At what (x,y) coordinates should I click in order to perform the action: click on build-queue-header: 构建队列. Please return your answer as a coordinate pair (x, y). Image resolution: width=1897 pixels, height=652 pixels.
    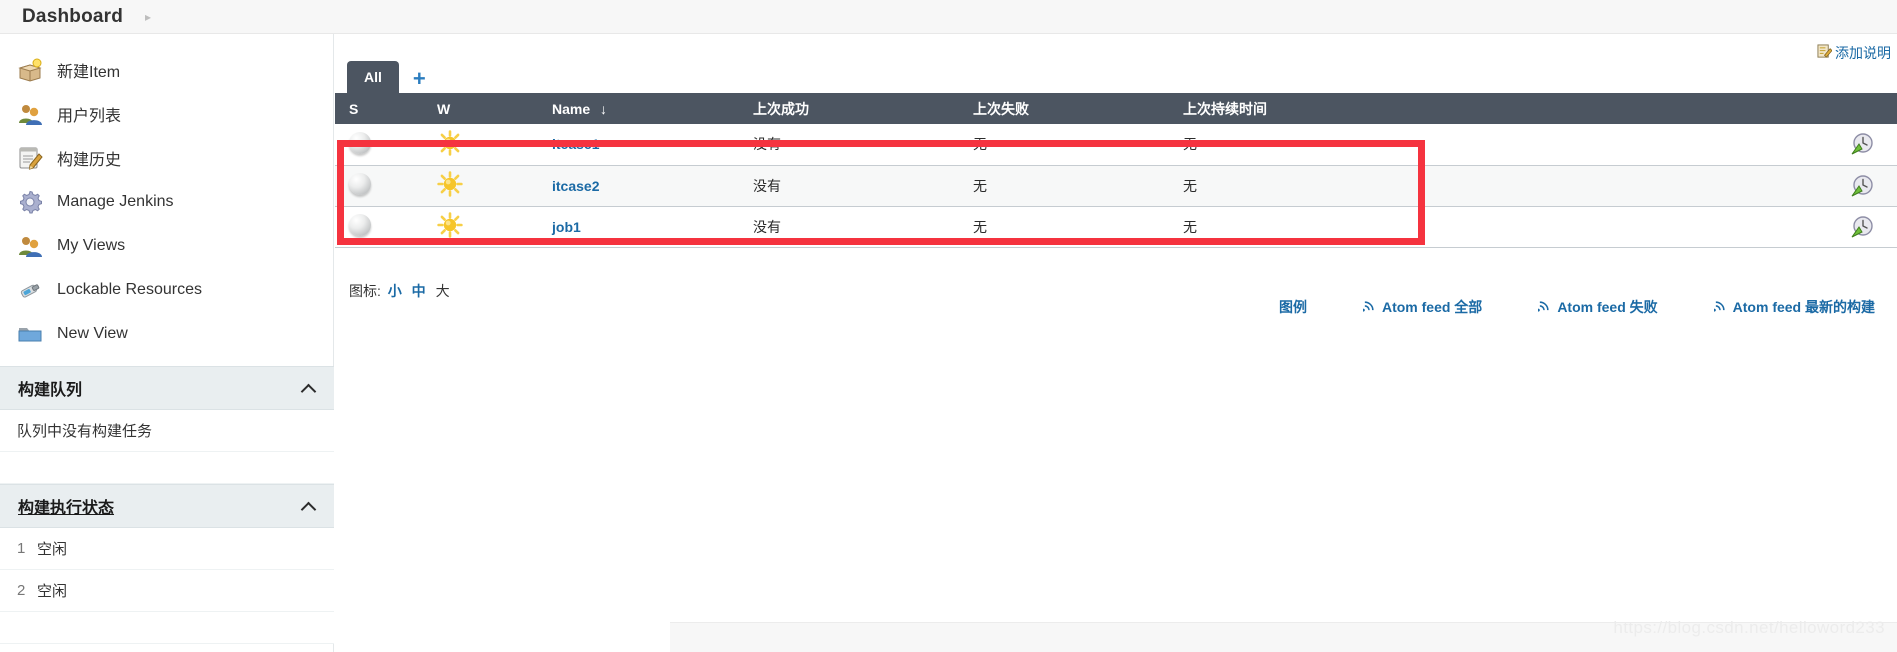
    Looking at the image, I should click on (167, 388).